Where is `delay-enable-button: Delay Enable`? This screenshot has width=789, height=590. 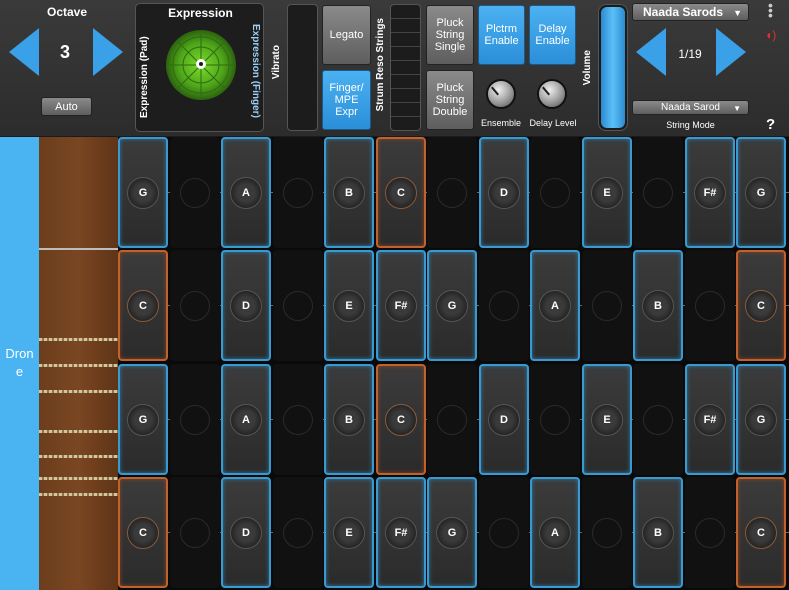 delay-enable-button: Delay Enable is located at coordinates (552, 35).